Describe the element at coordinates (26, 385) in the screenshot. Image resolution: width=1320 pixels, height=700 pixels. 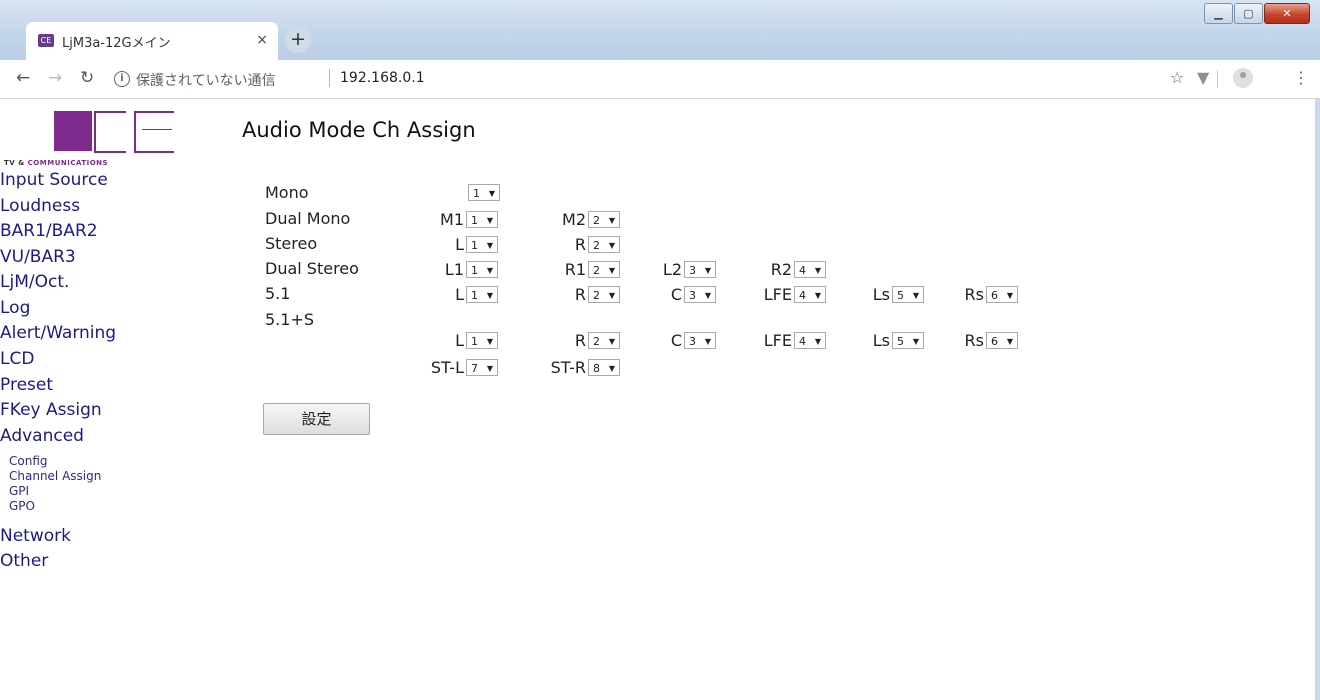
I see `nav-preset: Preset` at that location.